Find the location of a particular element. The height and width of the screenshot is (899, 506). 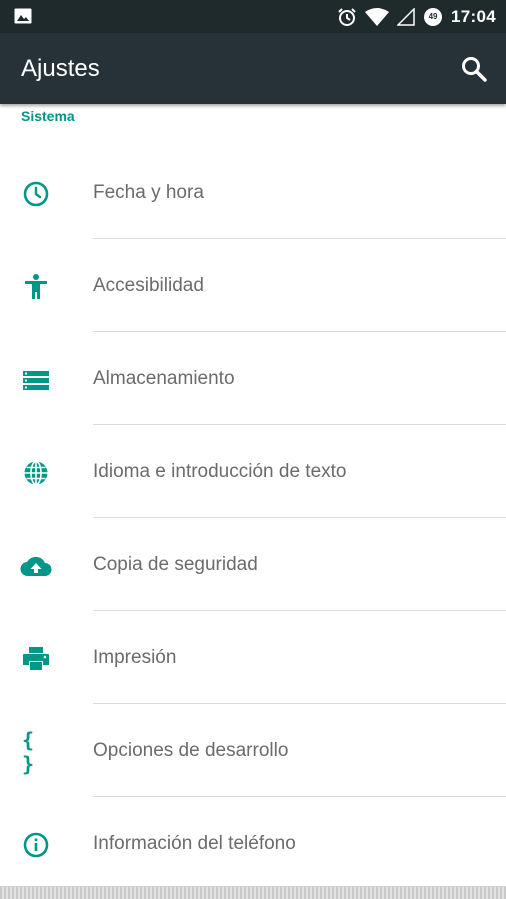

list-bottom-edge is located at coordinates (253, 892).